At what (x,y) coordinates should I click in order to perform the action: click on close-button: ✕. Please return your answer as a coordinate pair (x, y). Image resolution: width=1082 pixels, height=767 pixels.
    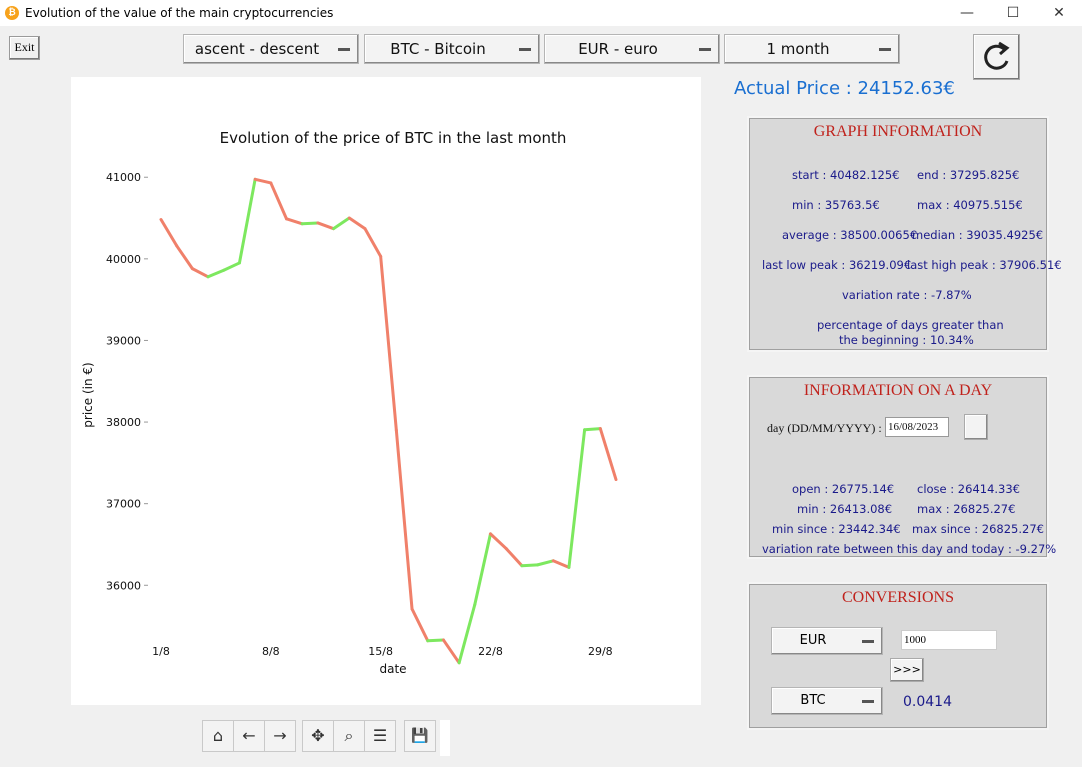
    Looking at the image, I should click on (1059, 13).